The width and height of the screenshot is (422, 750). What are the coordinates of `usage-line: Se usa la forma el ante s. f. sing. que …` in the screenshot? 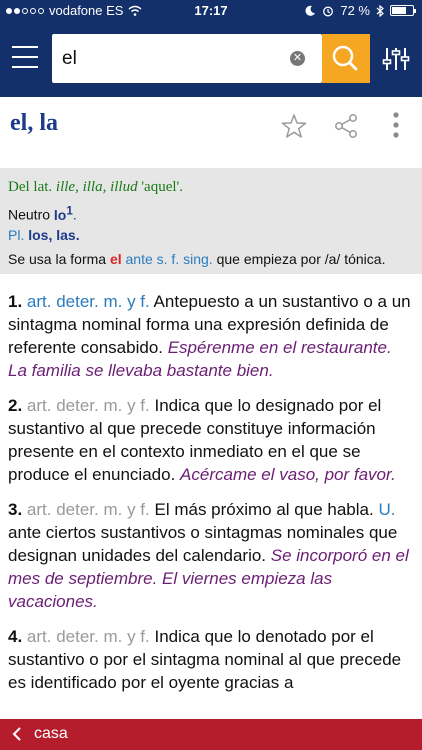 It's located at (211, 260).